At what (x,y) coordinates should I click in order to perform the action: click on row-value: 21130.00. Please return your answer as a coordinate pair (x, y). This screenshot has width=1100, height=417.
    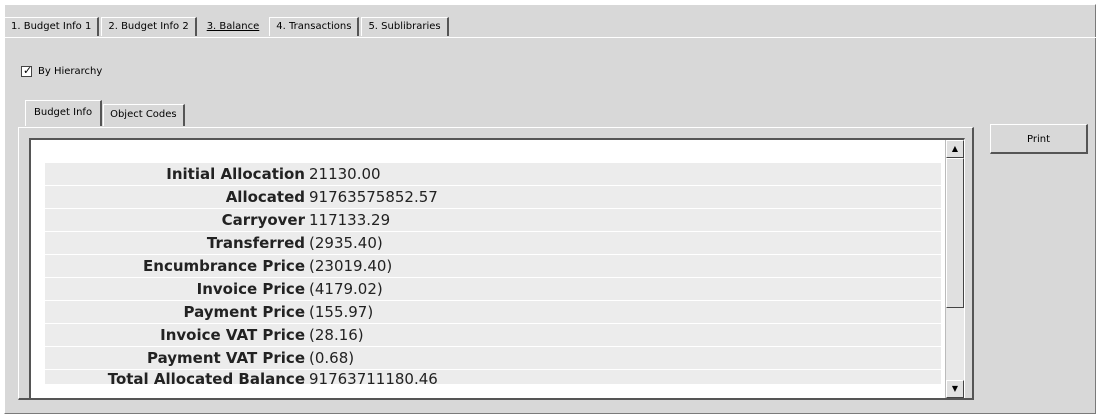
    Looking at the image, I should click on (345, 174).